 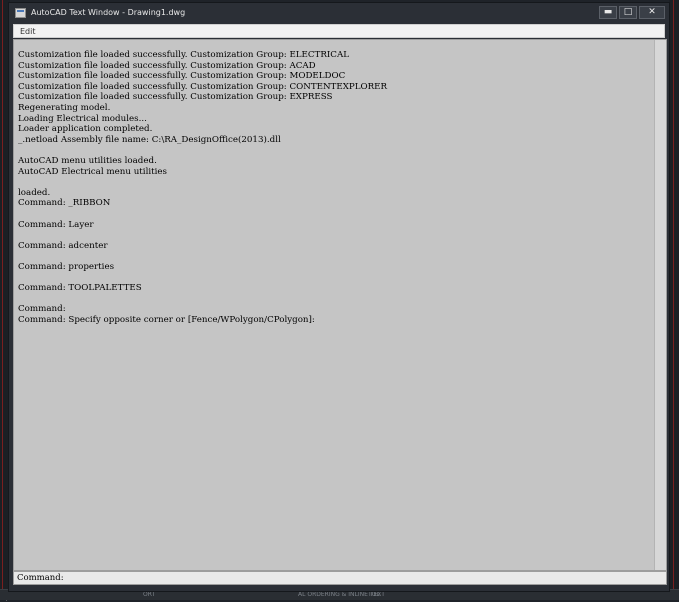 What do you see at coordinates (40, 578) in the screenshot?
I see `command-prompt-label: Command:` at bounding box center [40, 578].